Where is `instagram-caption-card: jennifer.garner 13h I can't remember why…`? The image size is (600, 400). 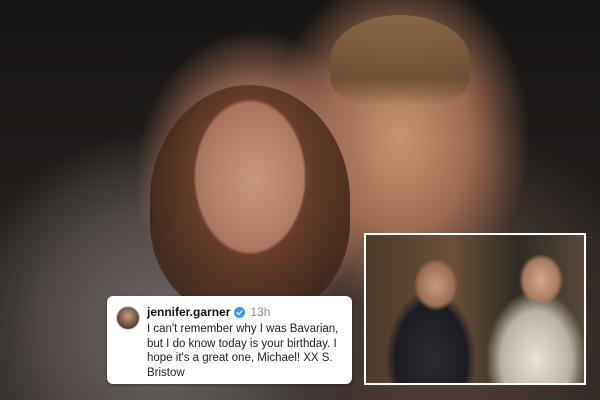
instagram-caption-card: jennifer.garner 13h I can't remember why… is located at coordinates (229, 340).